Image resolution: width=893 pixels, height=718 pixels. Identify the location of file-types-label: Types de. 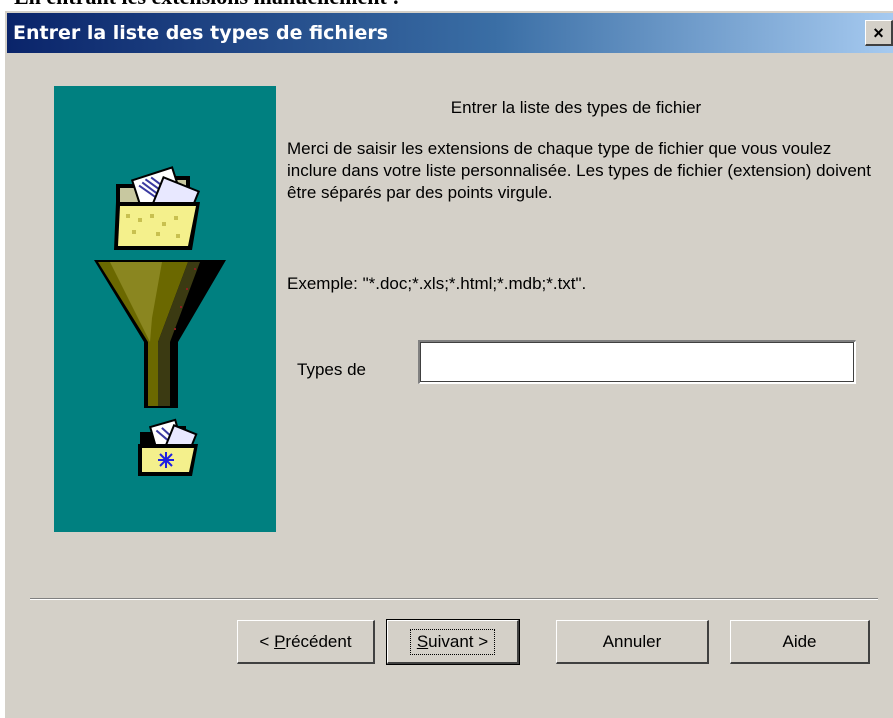
(331, 369).